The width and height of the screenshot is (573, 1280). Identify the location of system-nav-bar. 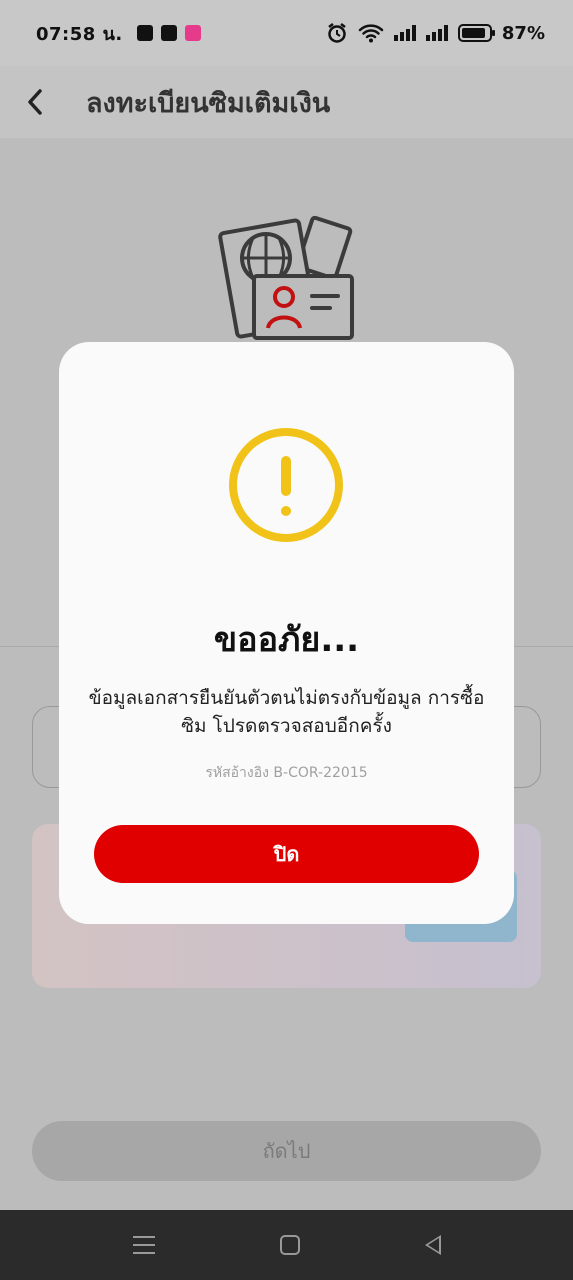
(286, 1245).